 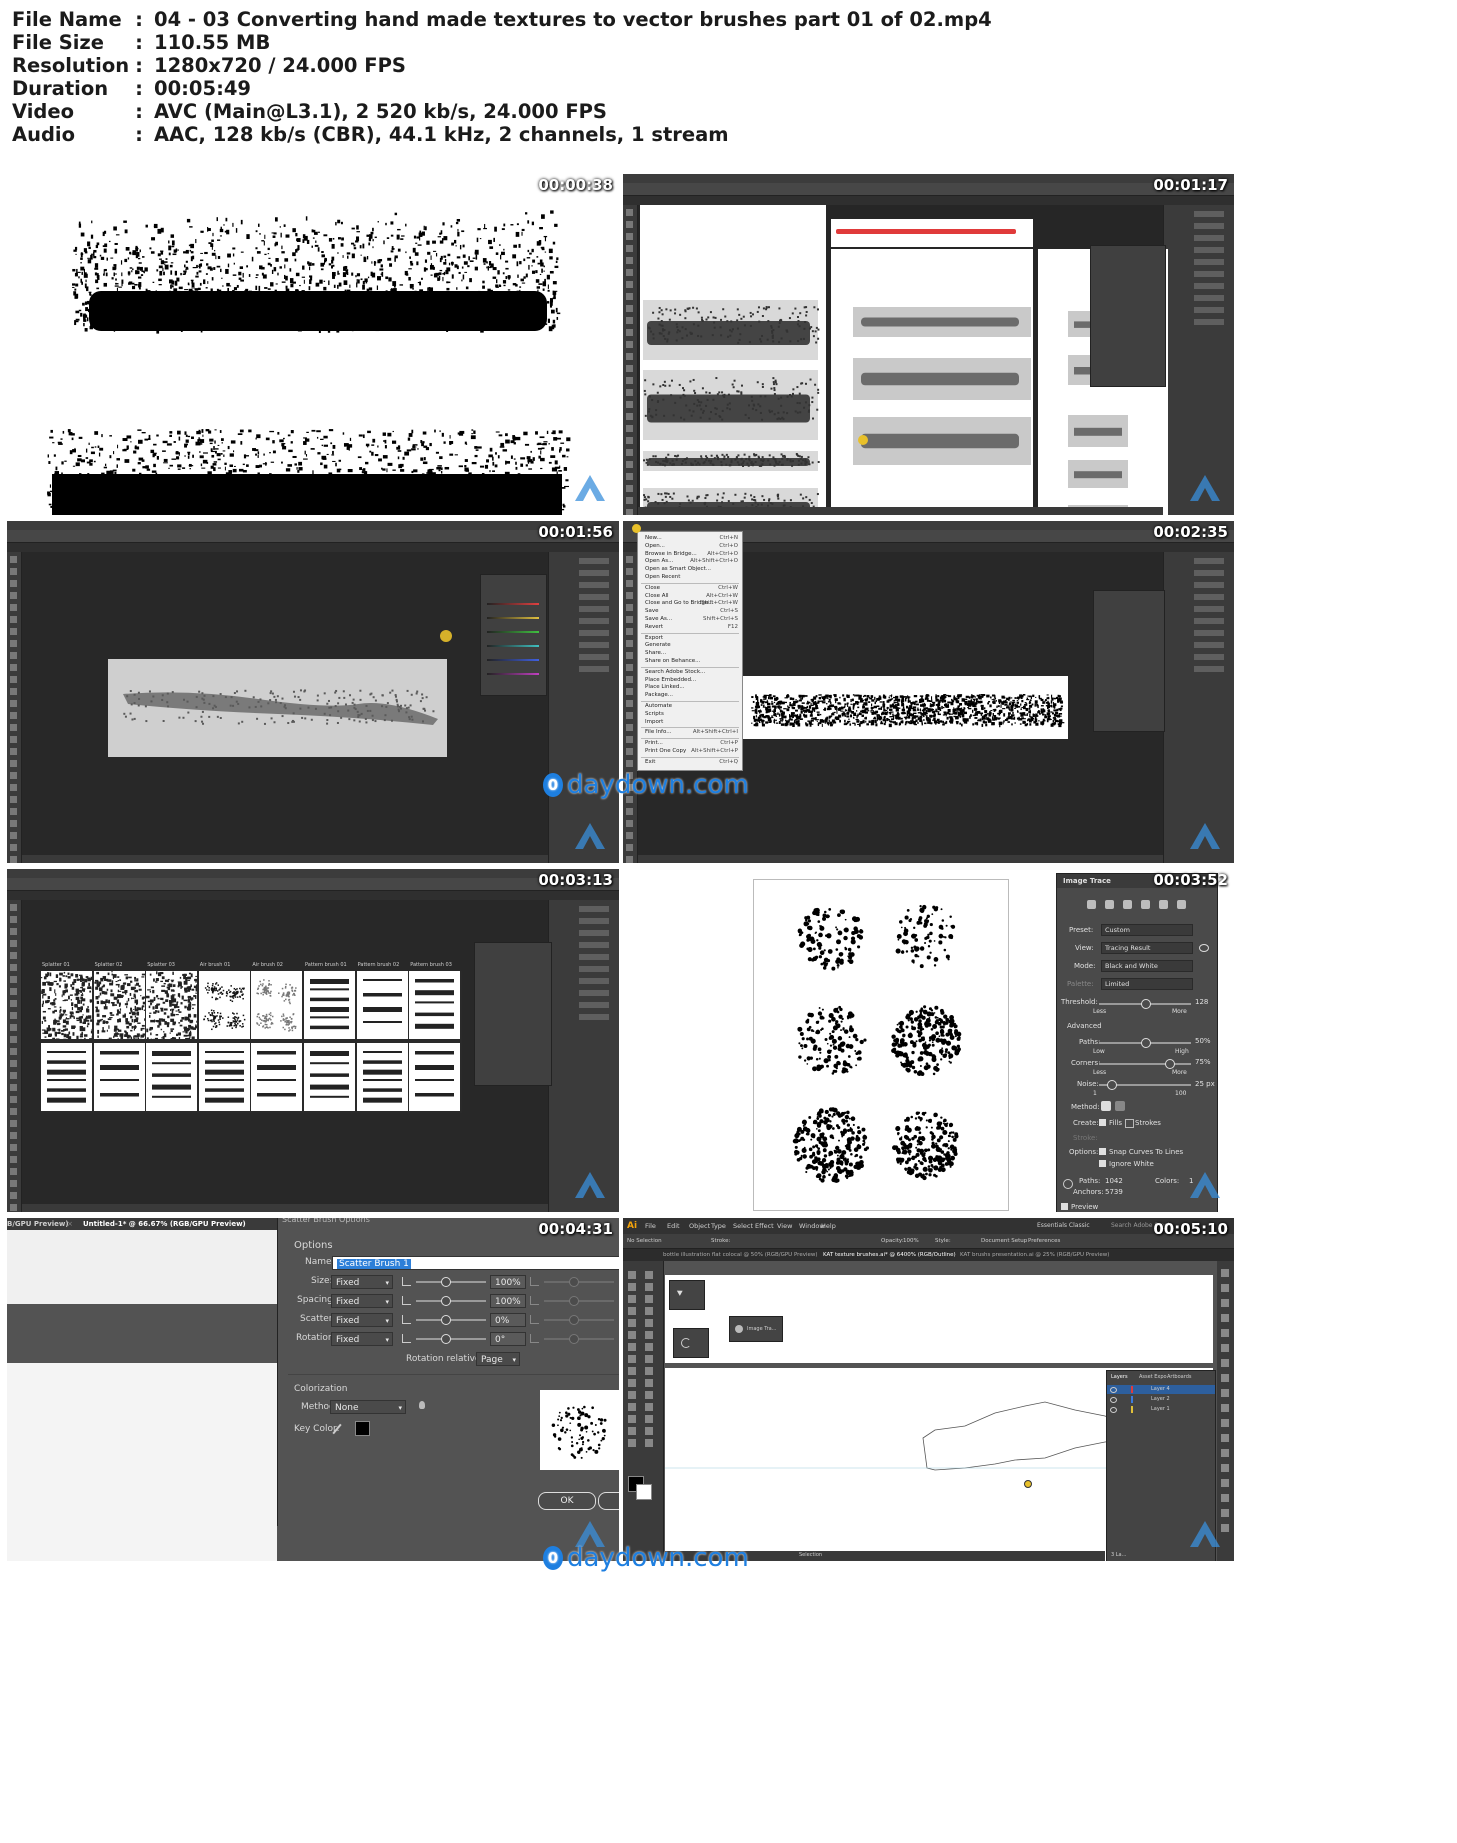 I want to click on visibility-eye-icon, so click(x=1113, y=1410).